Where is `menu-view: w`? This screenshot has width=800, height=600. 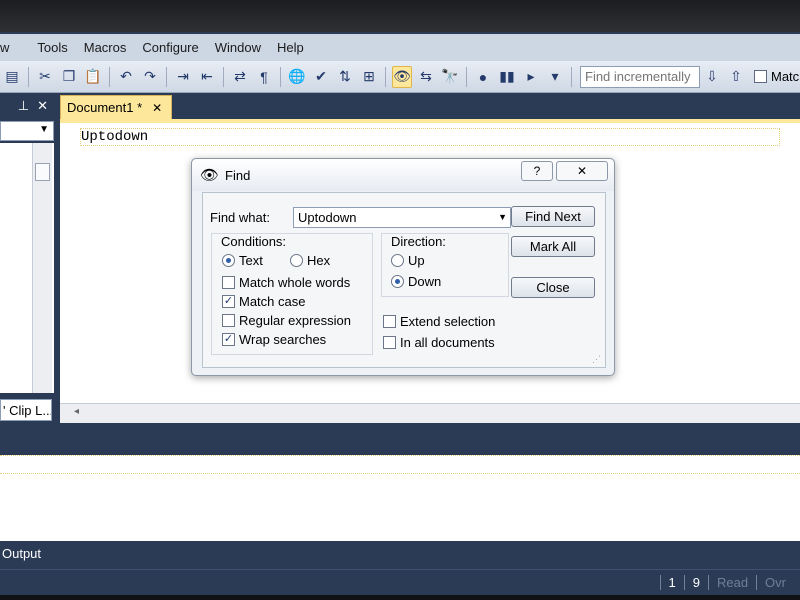
menu-view: w is located at coordinates (10, 47).